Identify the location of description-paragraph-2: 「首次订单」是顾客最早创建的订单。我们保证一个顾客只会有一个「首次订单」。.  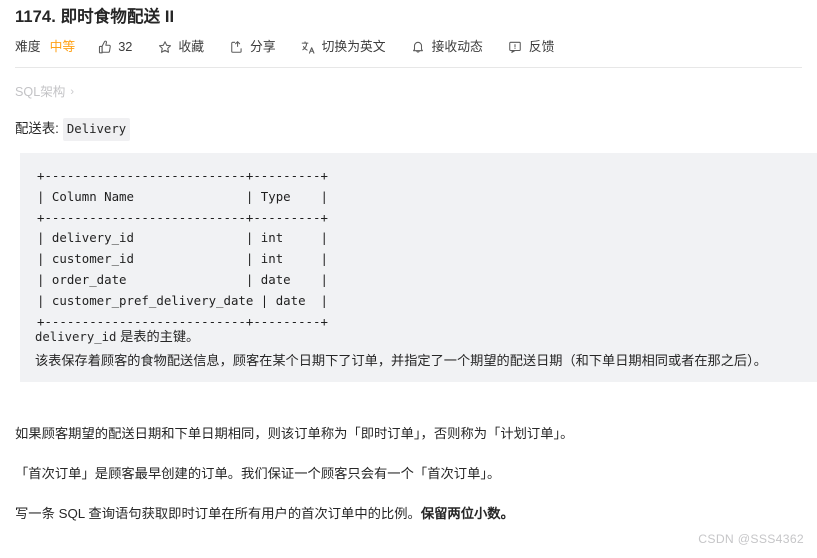
(258, 473).